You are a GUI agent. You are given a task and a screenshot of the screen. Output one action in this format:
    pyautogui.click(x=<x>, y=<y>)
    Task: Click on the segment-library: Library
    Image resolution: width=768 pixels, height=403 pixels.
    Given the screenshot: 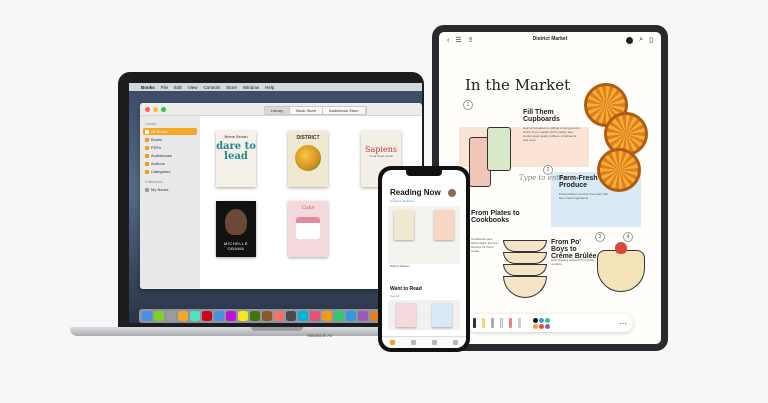 What is the action you would take?
    pyautogui.click(x=278, y=110)
    